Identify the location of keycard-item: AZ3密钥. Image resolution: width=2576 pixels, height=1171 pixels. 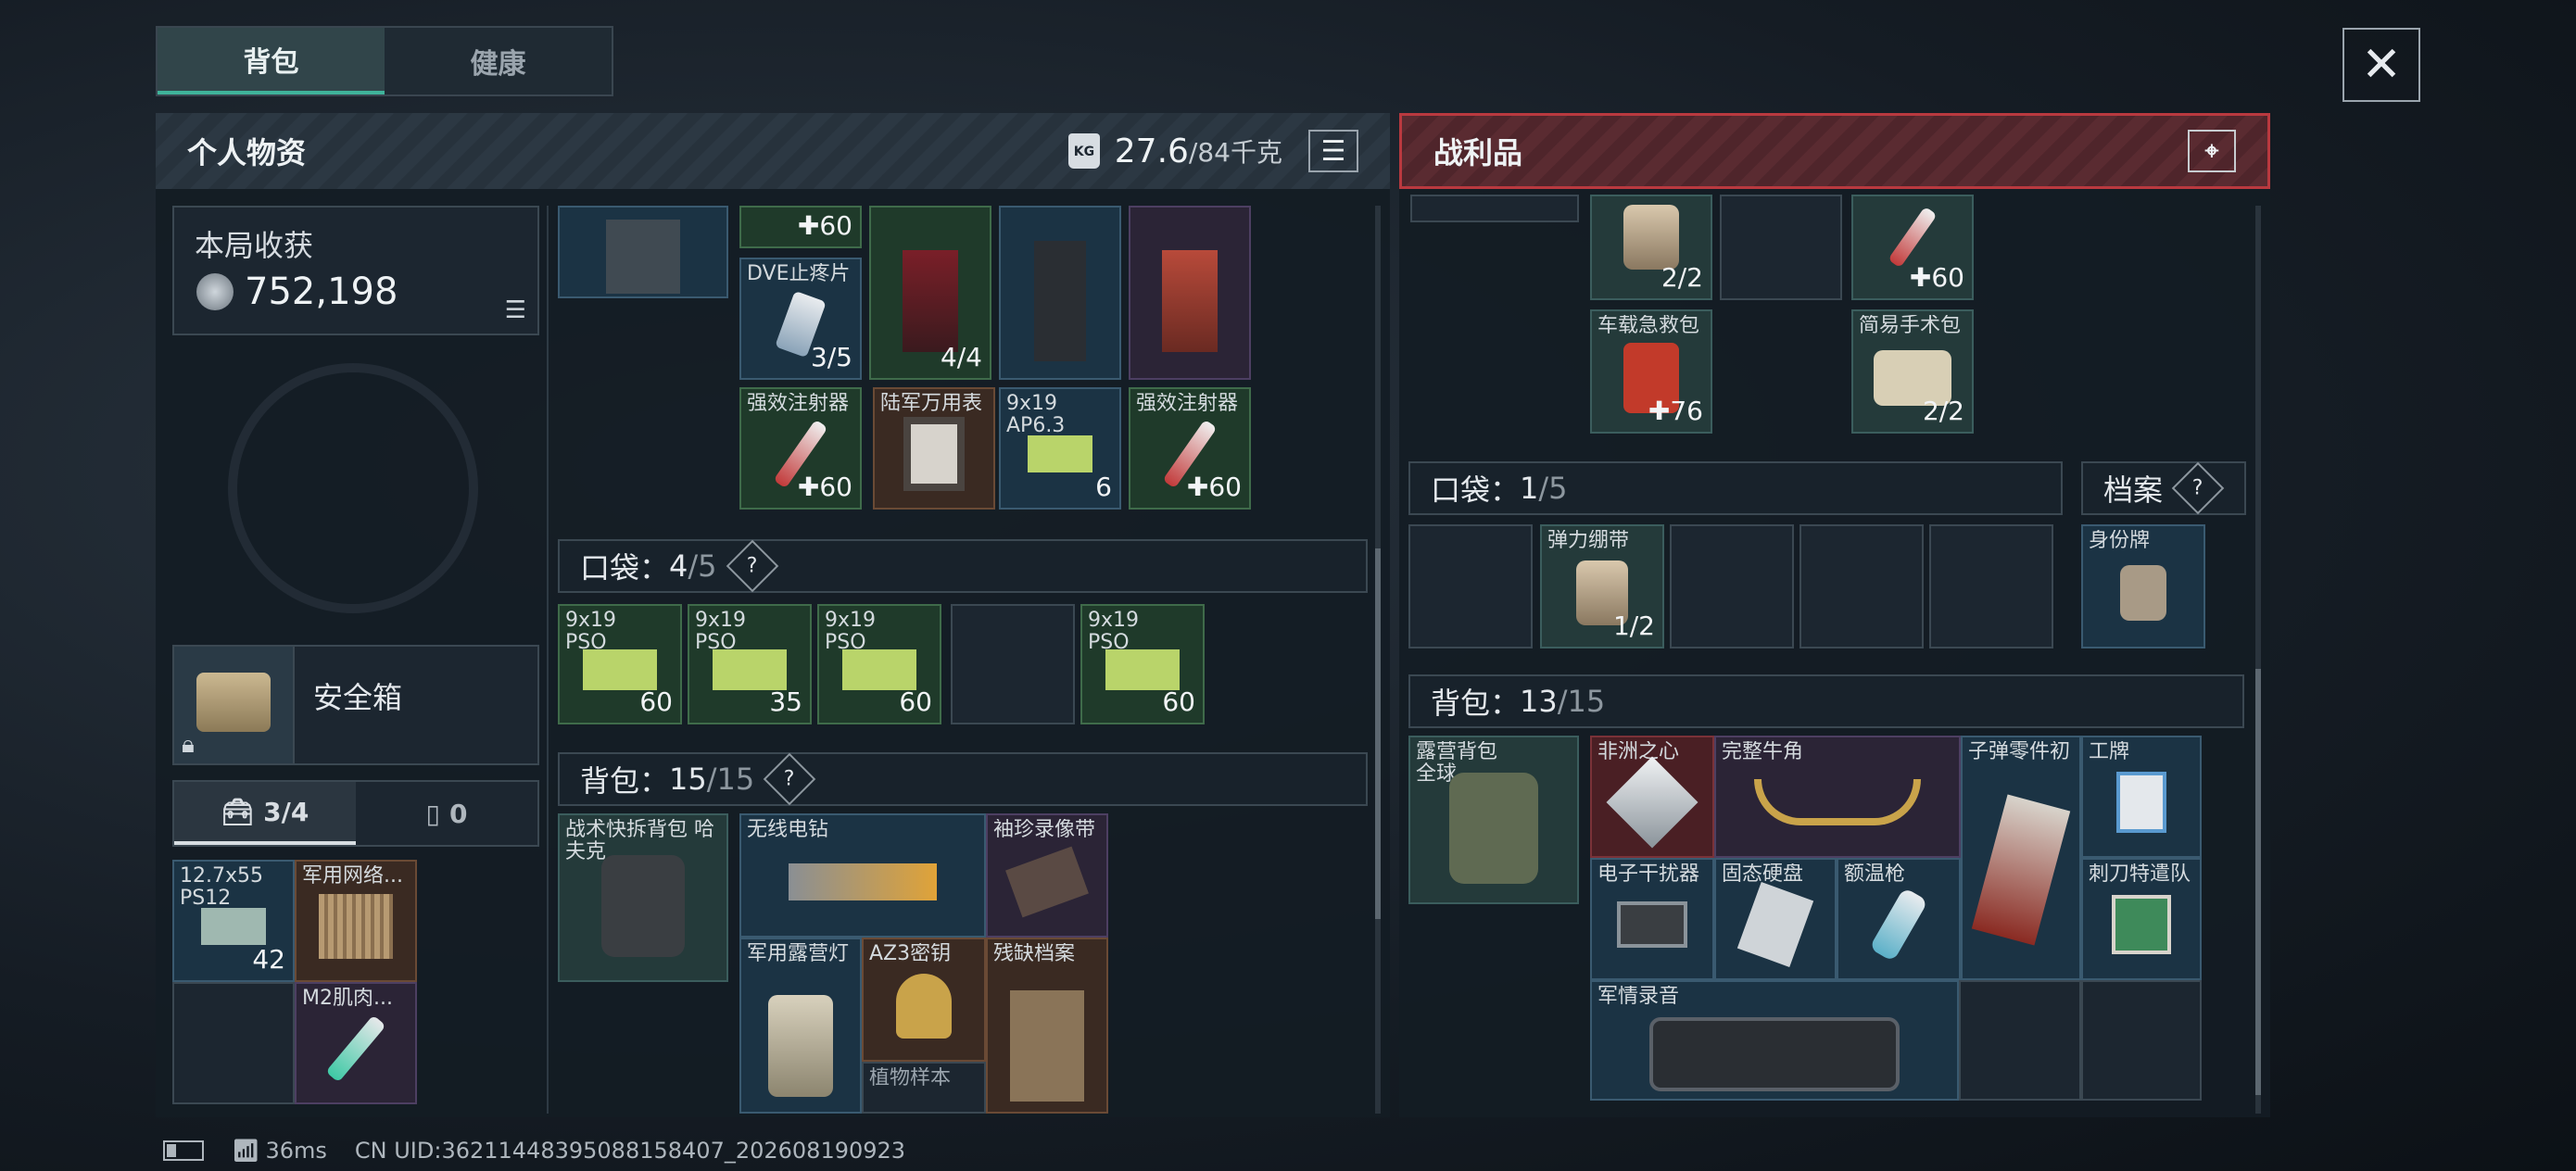
(924, 1000).